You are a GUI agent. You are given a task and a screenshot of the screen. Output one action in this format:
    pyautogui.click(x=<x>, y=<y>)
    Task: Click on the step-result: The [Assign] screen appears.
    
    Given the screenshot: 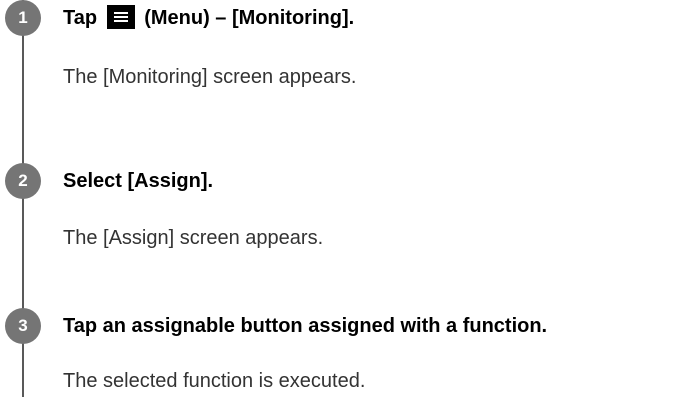 What is the action you would take?
    pyautogui.click(x=193, y=238)
    